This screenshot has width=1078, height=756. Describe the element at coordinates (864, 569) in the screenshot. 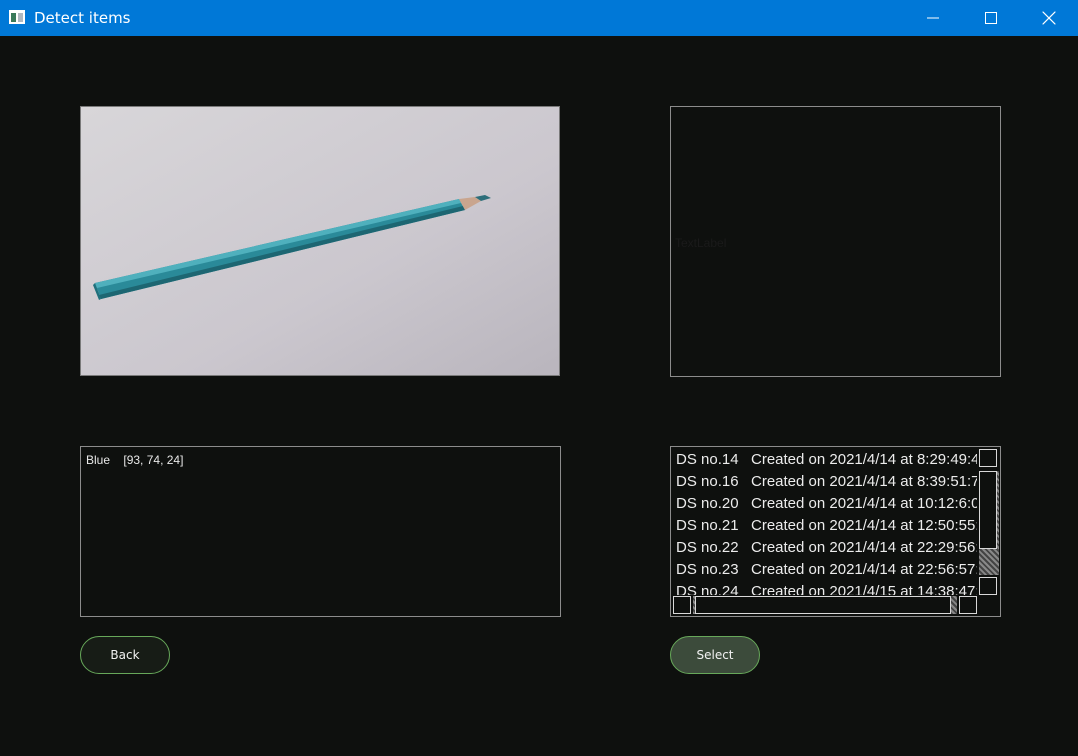

I see `dataset-created: Created on 2021/4/14 at 22:56:57:2` at that location.